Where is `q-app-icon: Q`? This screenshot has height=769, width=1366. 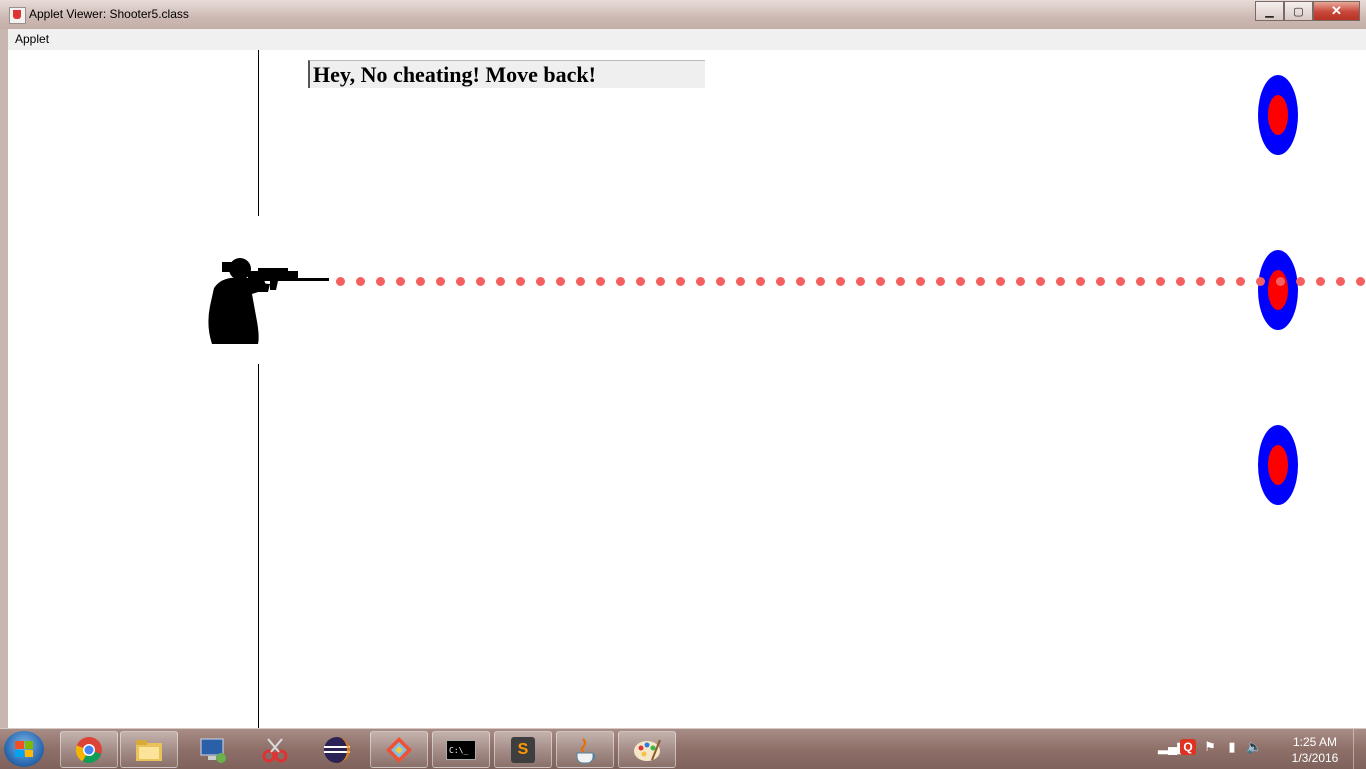 q-app-icon: Q is located at coordinates (1188, 747).